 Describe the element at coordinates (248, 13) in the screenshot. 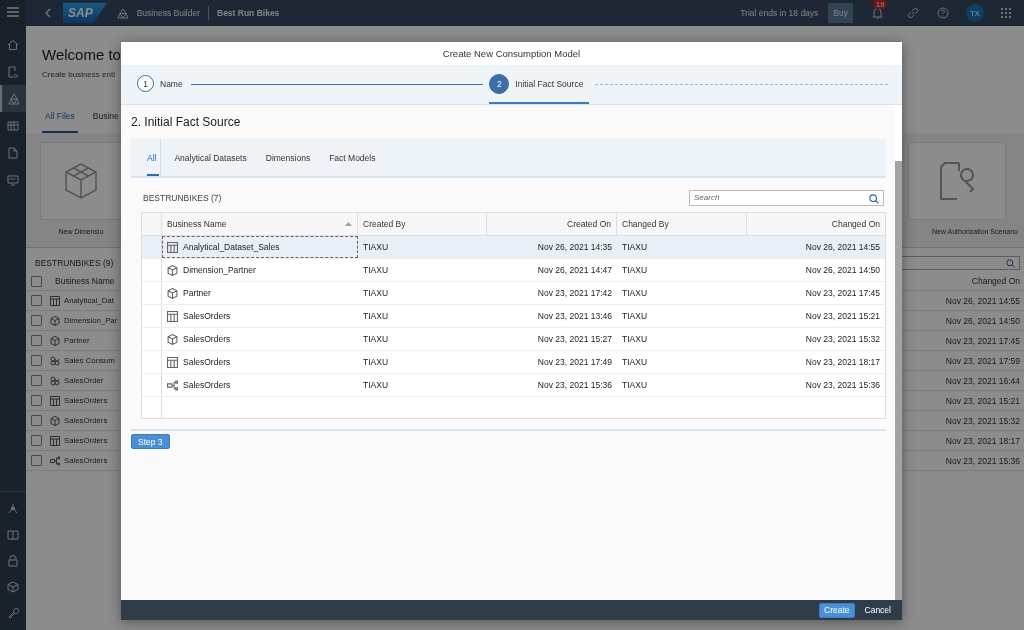

I see `space-title: Best Run Bikes` at that location.